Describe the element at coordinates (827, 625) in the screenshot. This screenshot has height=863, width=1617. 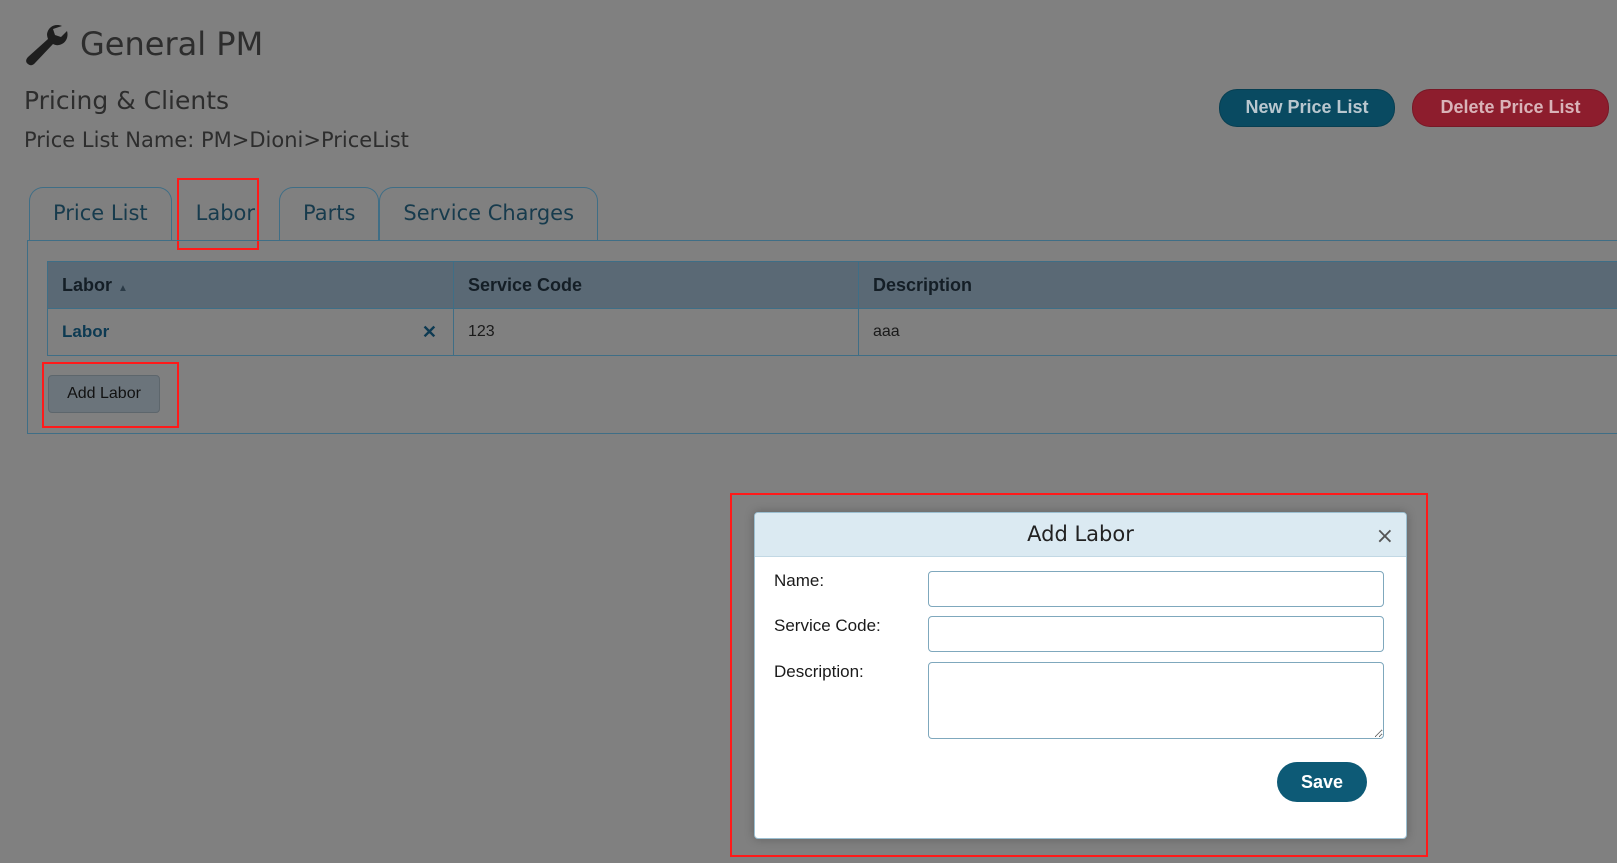
I see `service-code-label: Service Code:` at that location.